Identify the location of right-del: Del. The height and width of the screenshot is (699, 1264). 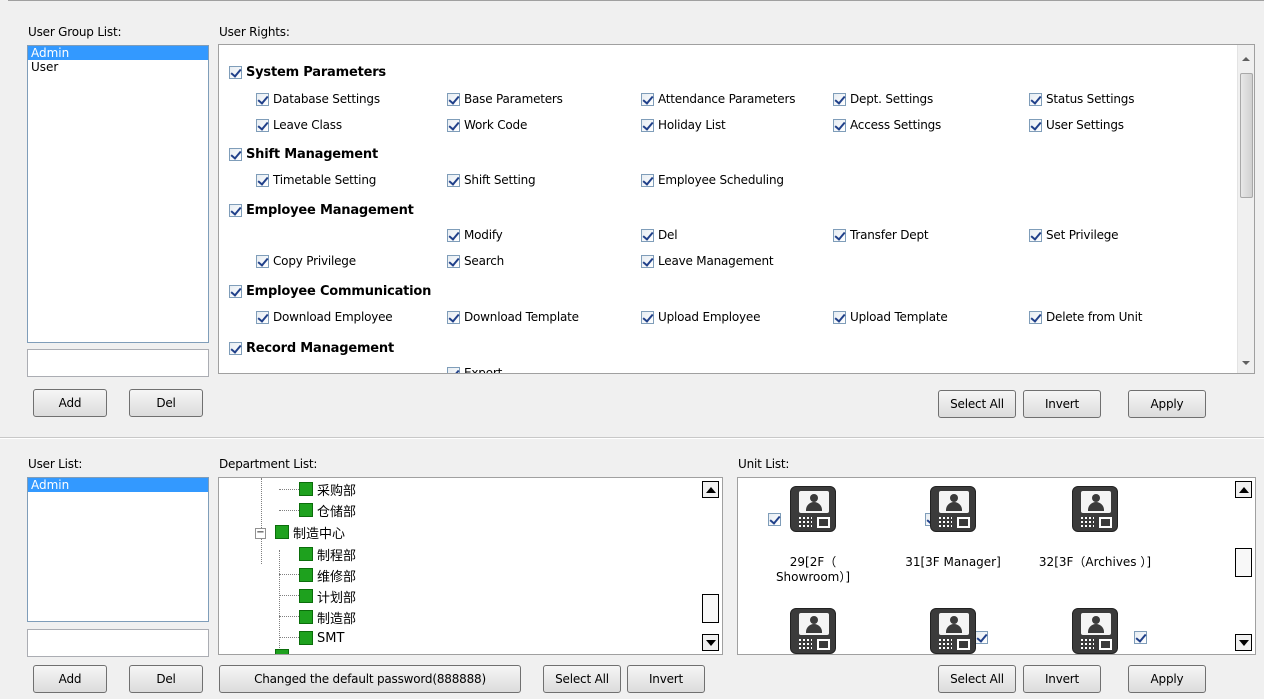
(659, 235).